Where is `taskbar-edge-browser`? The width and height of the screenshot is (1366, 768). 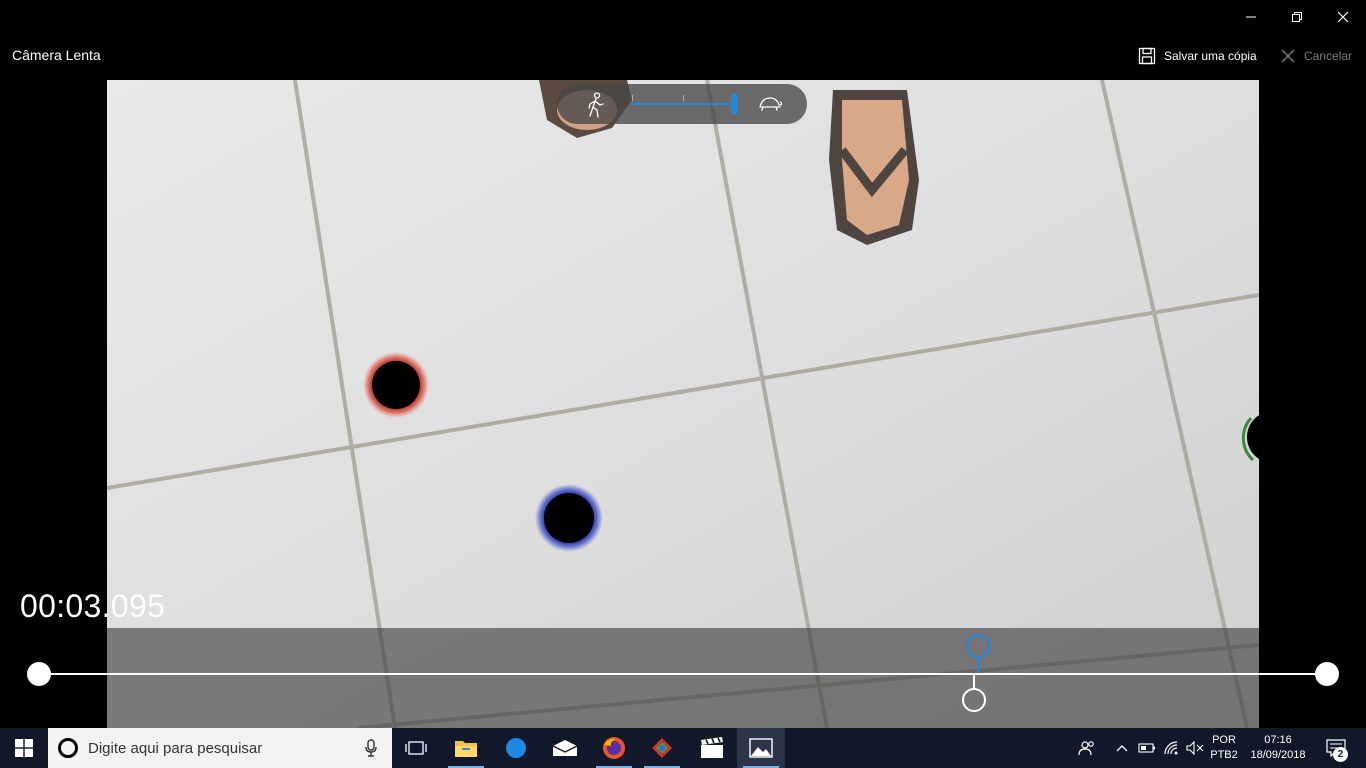
taskbar-edge-browser is located at coordinates (516, 748).